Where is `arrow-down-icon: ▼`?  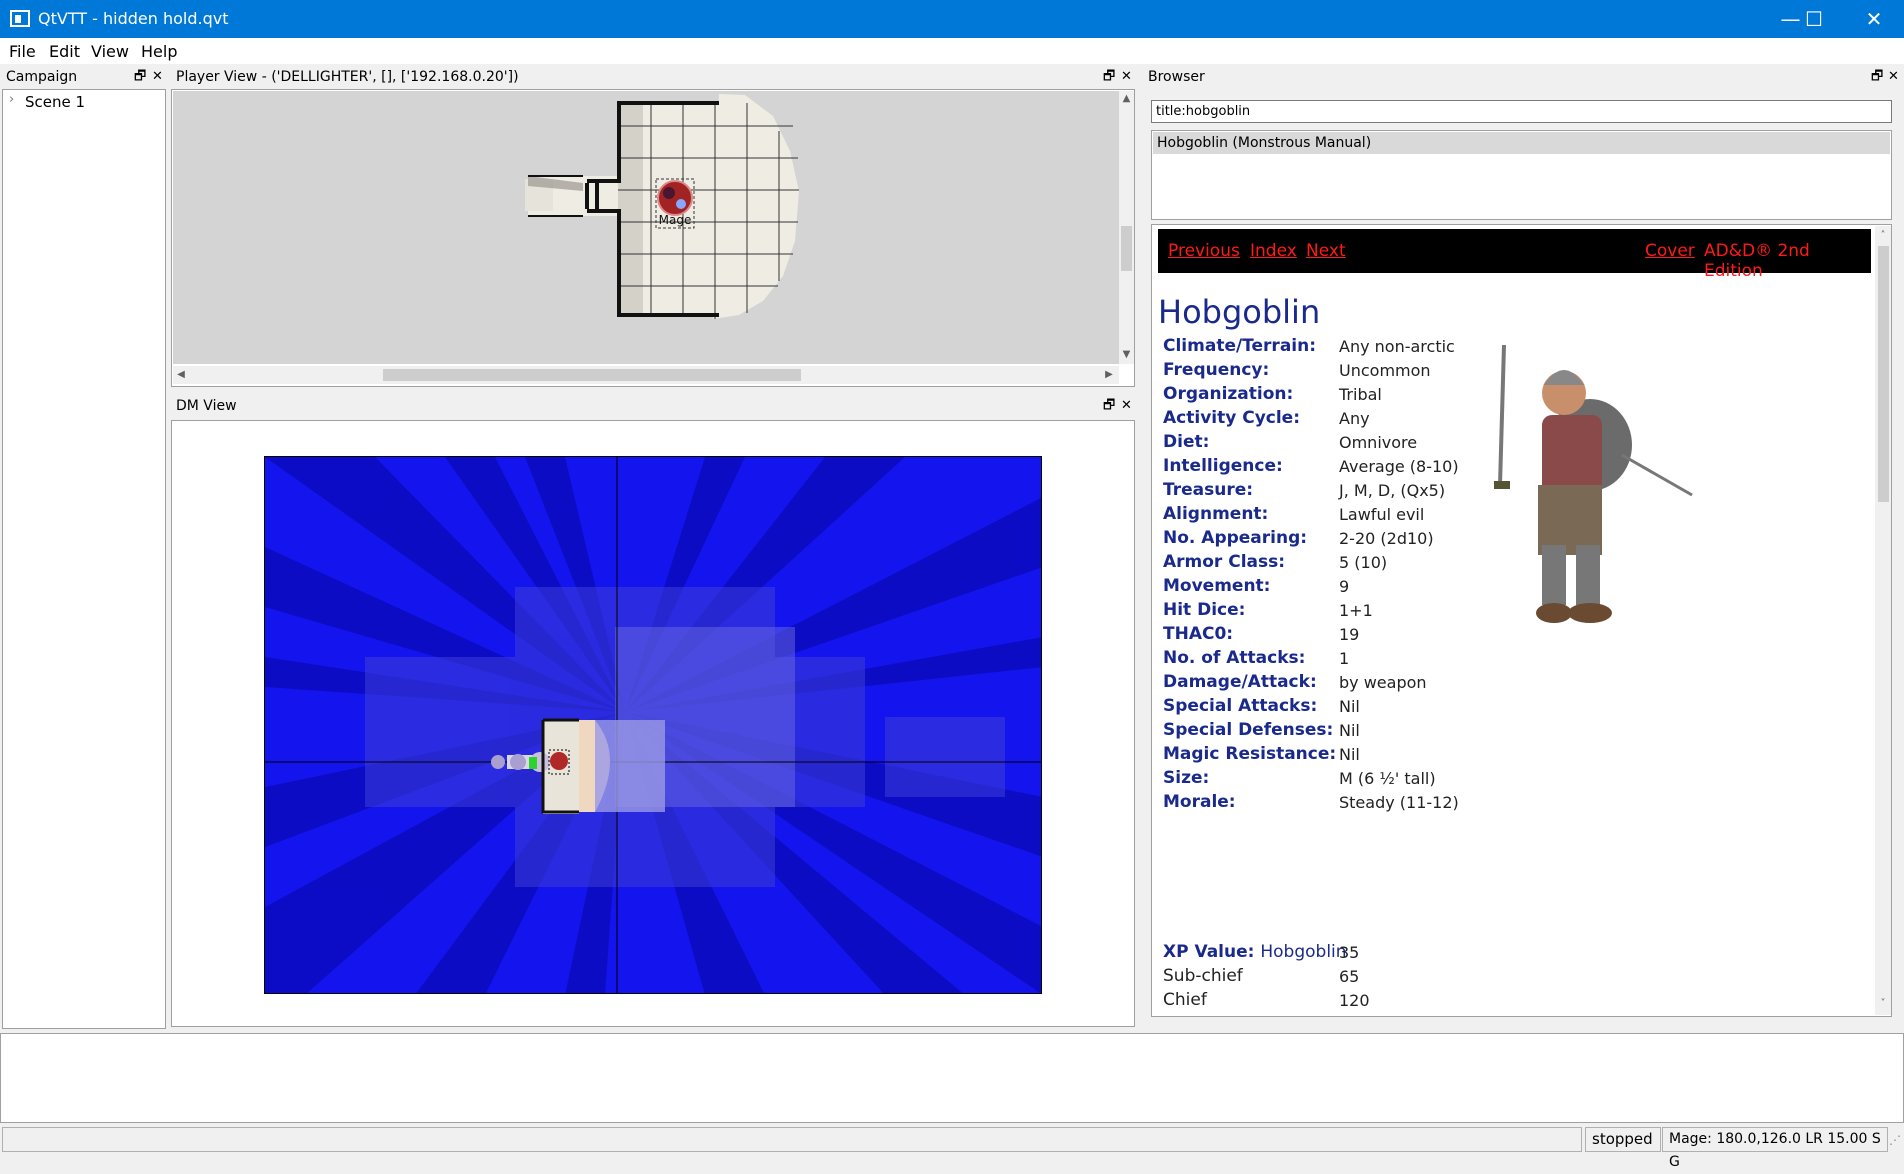 arrow-down-icon: ▼ is located at coordinates (1126, 354).